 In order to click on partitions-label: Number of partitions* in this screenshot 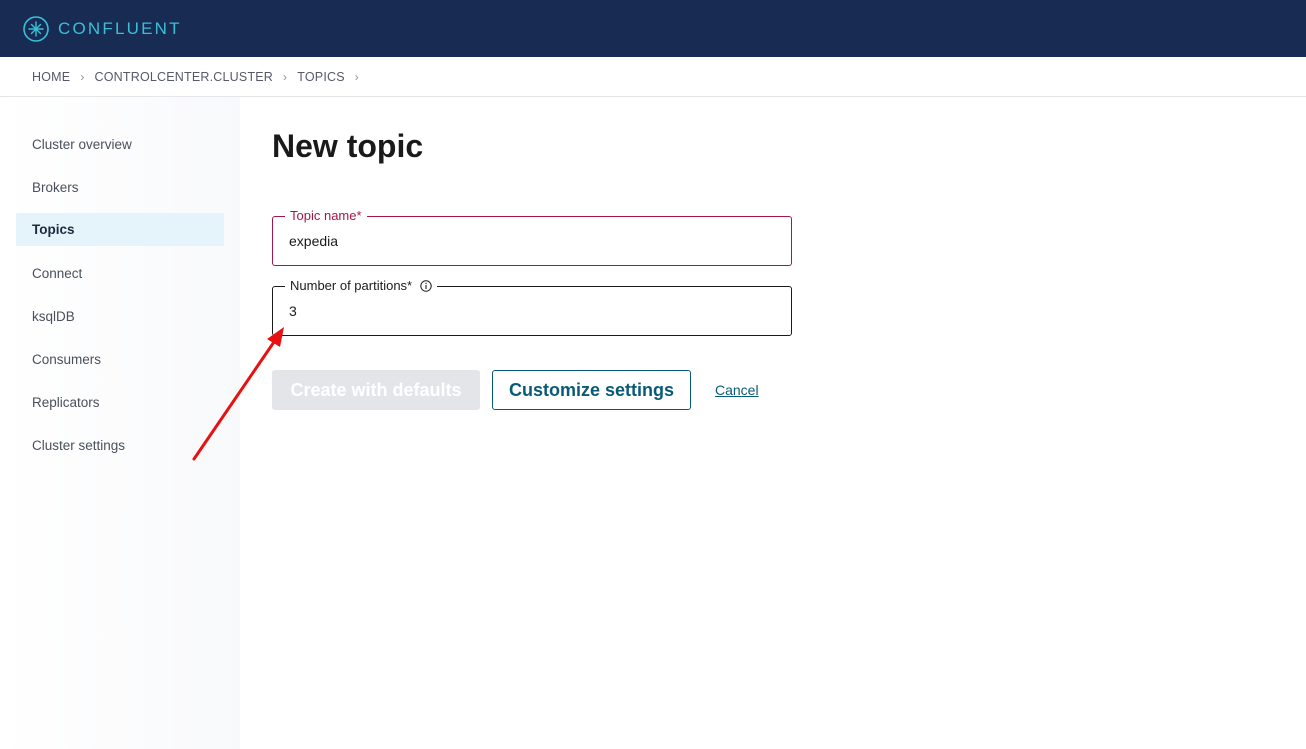, I will do `click(361, 286)`.